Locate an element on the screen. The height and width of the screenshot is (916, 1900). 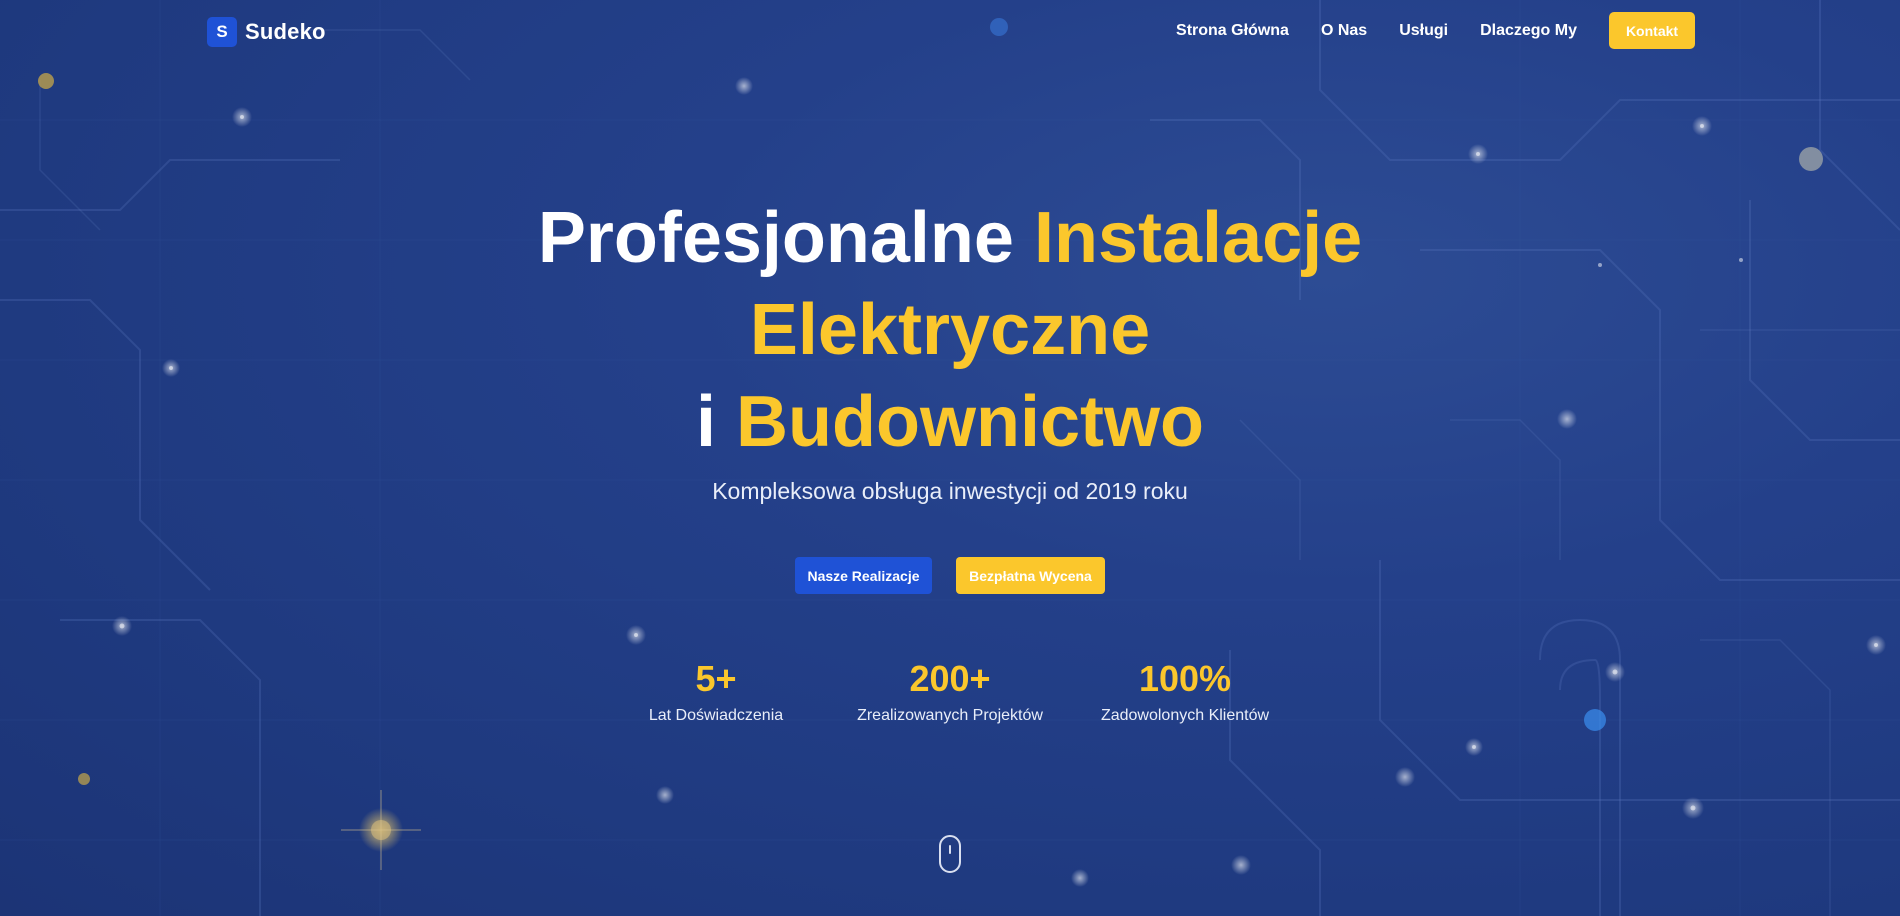
contact-button: Kontakt is located at coordinates (1652, 30).